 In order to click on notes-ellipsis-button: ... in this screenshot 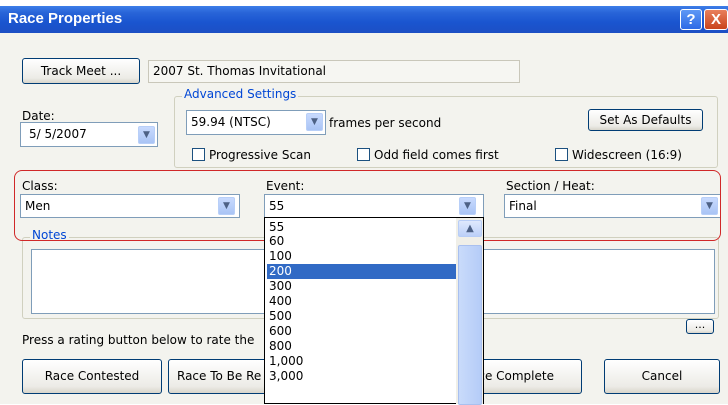, I will do `click(700, 326)`.